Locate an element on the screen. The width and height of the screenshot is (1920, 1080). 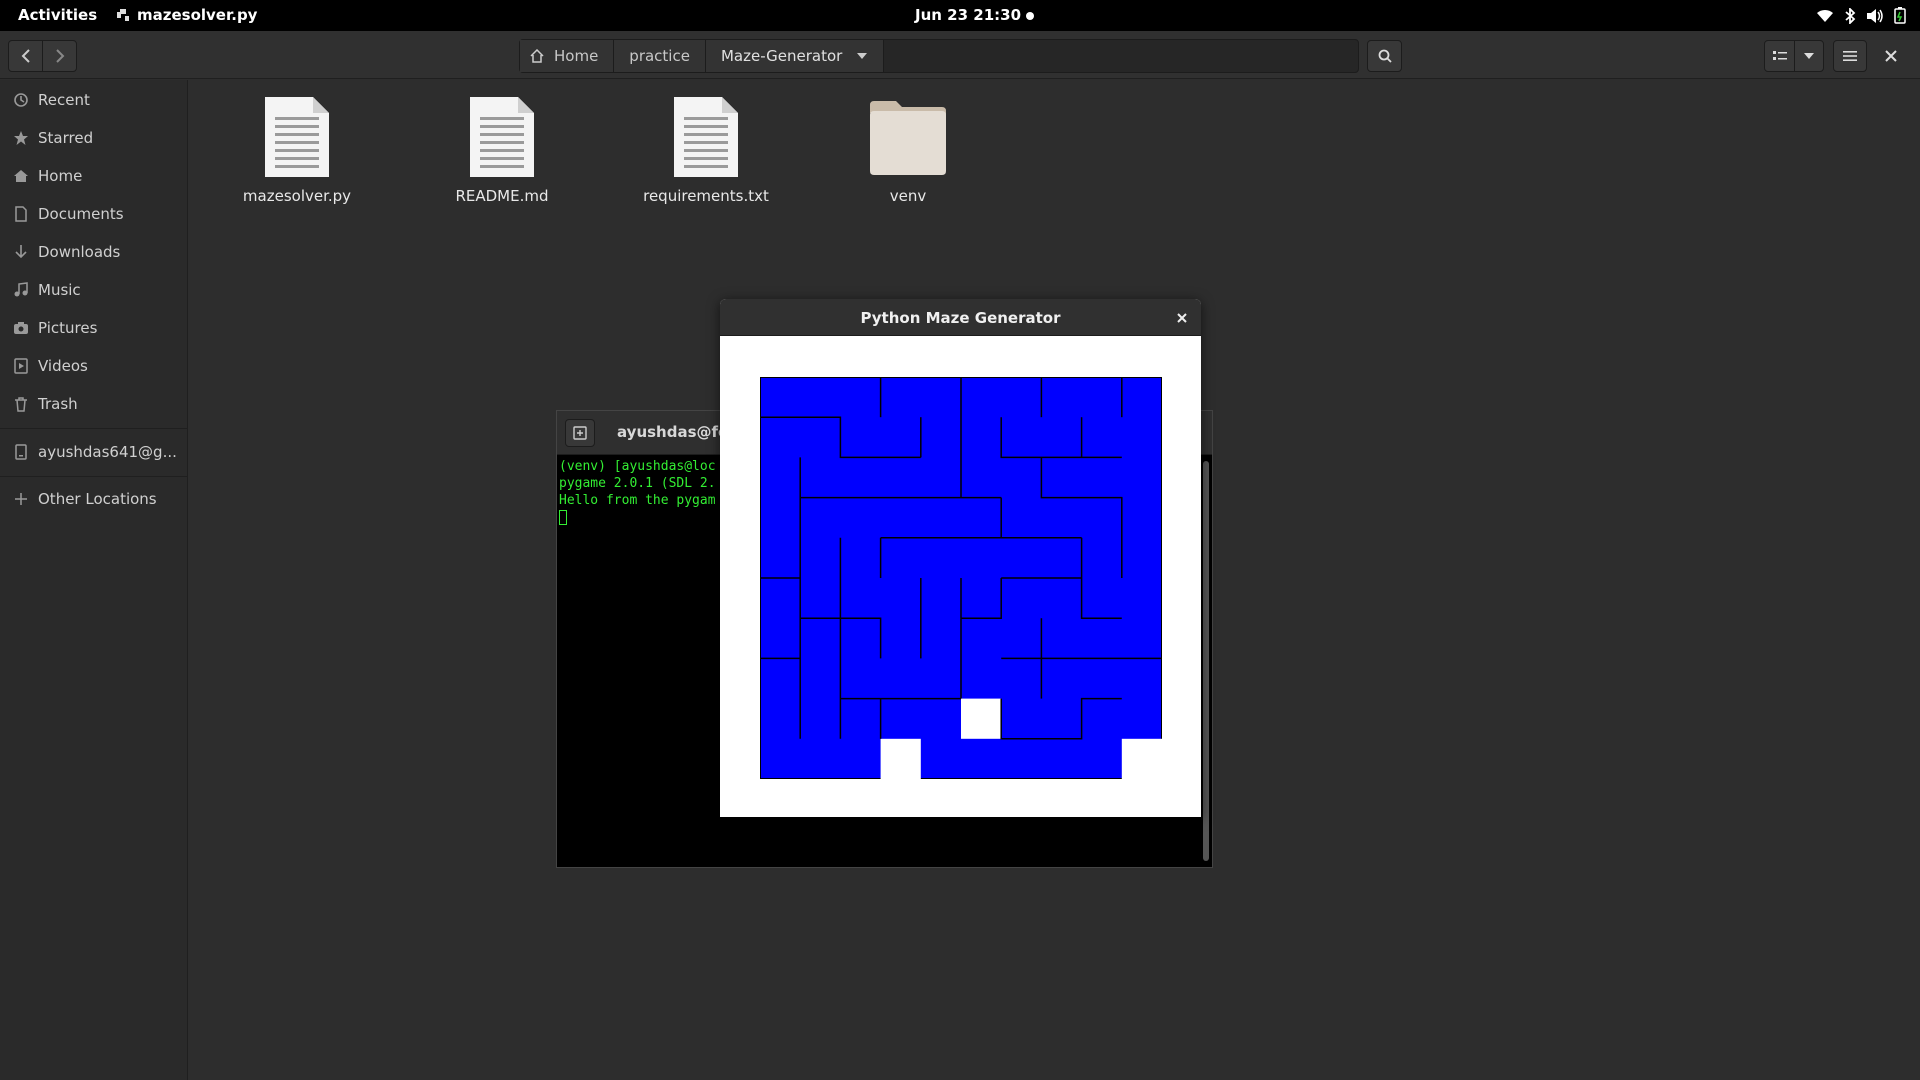
file-name: mazesolver.py is located at coordinates (297, 196).